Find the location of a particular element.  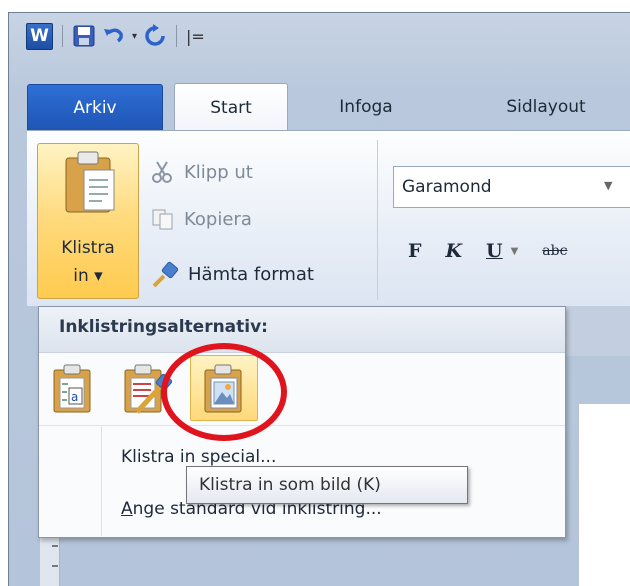

merge-formatting-option is located at coordinates (146, 388).